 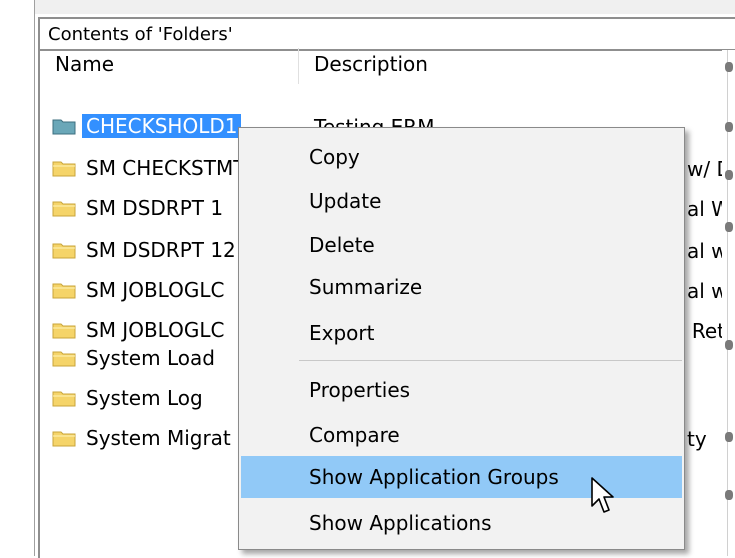 I want to click on column-header-name: Name, so click(x=84, y=64).